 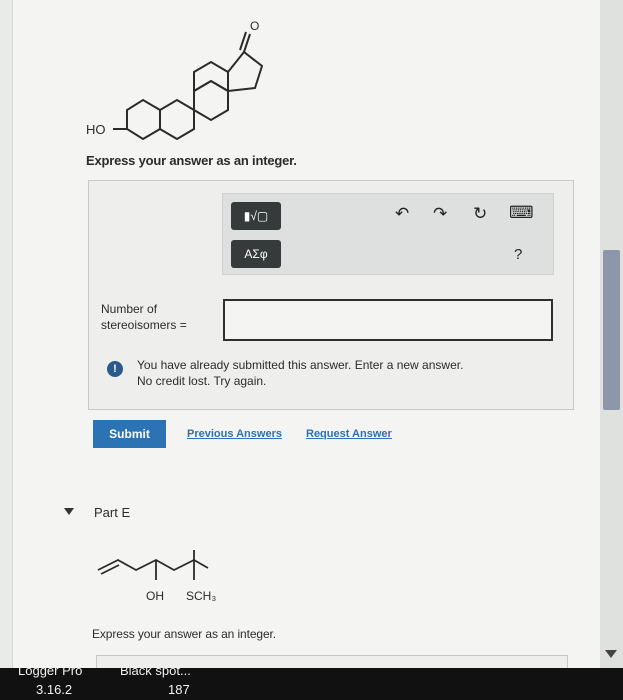 What do you see at coordinates (129, 434) in the screenshot?
I see `submit-button: Submit` at bounding box center [129, 434].